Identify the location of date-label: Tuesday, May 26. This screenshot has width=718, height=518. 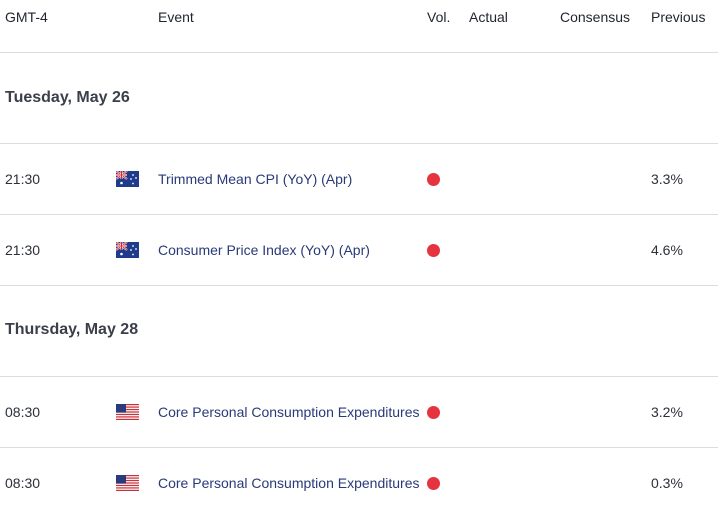
(67, 97).